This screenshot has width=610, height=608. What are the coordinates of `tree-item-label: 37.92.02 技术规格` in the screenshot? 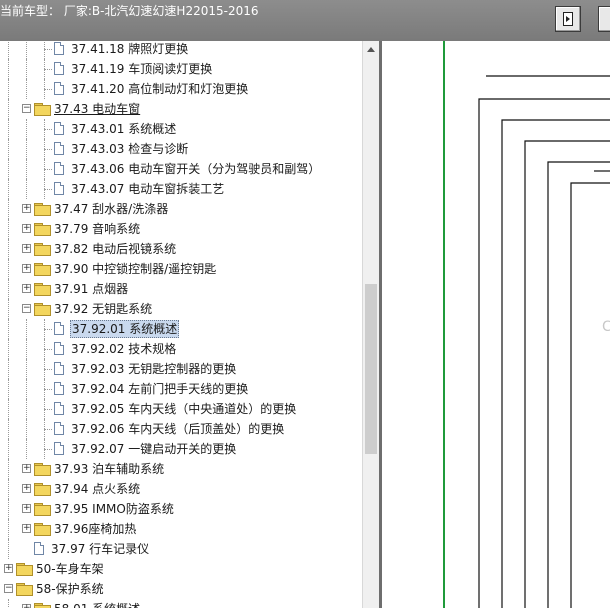 It's located at (123, 349).